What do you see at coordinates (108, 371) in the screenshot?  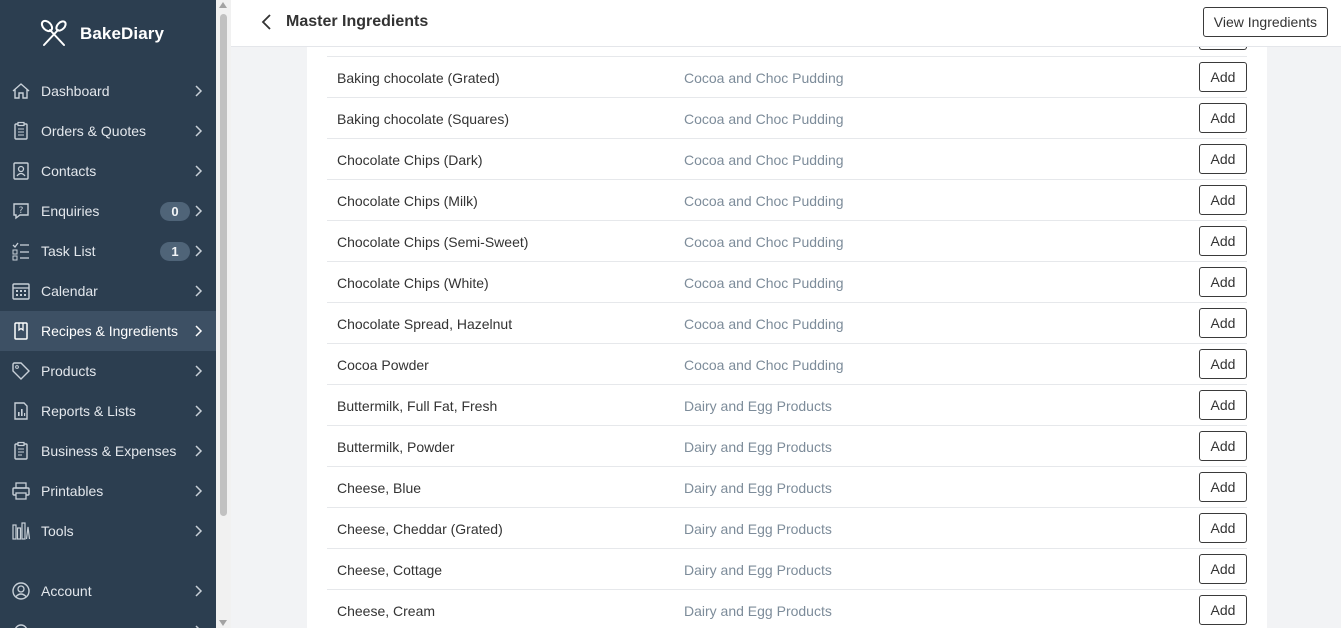 I see `sidebar-item-products: Products` at bounding box center [108, 371].